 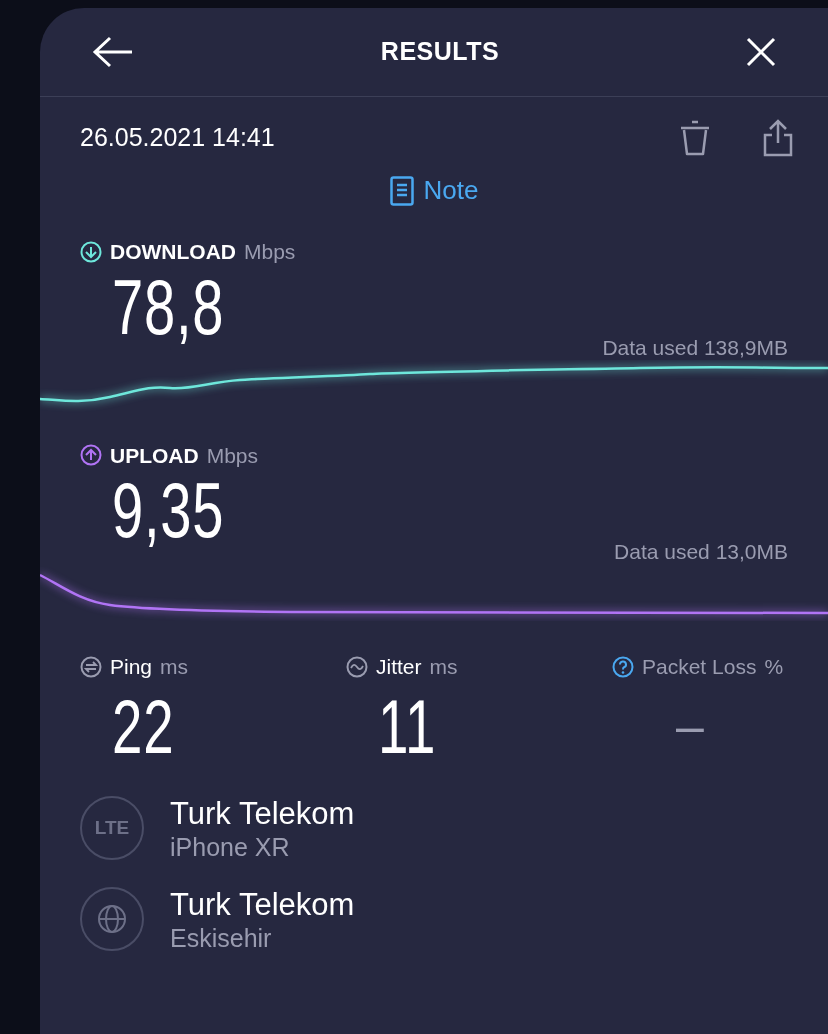 What do you see at coordinates (91, 666) in the screenshot?
I see `ping-icon` at bounding box center [91, 666].